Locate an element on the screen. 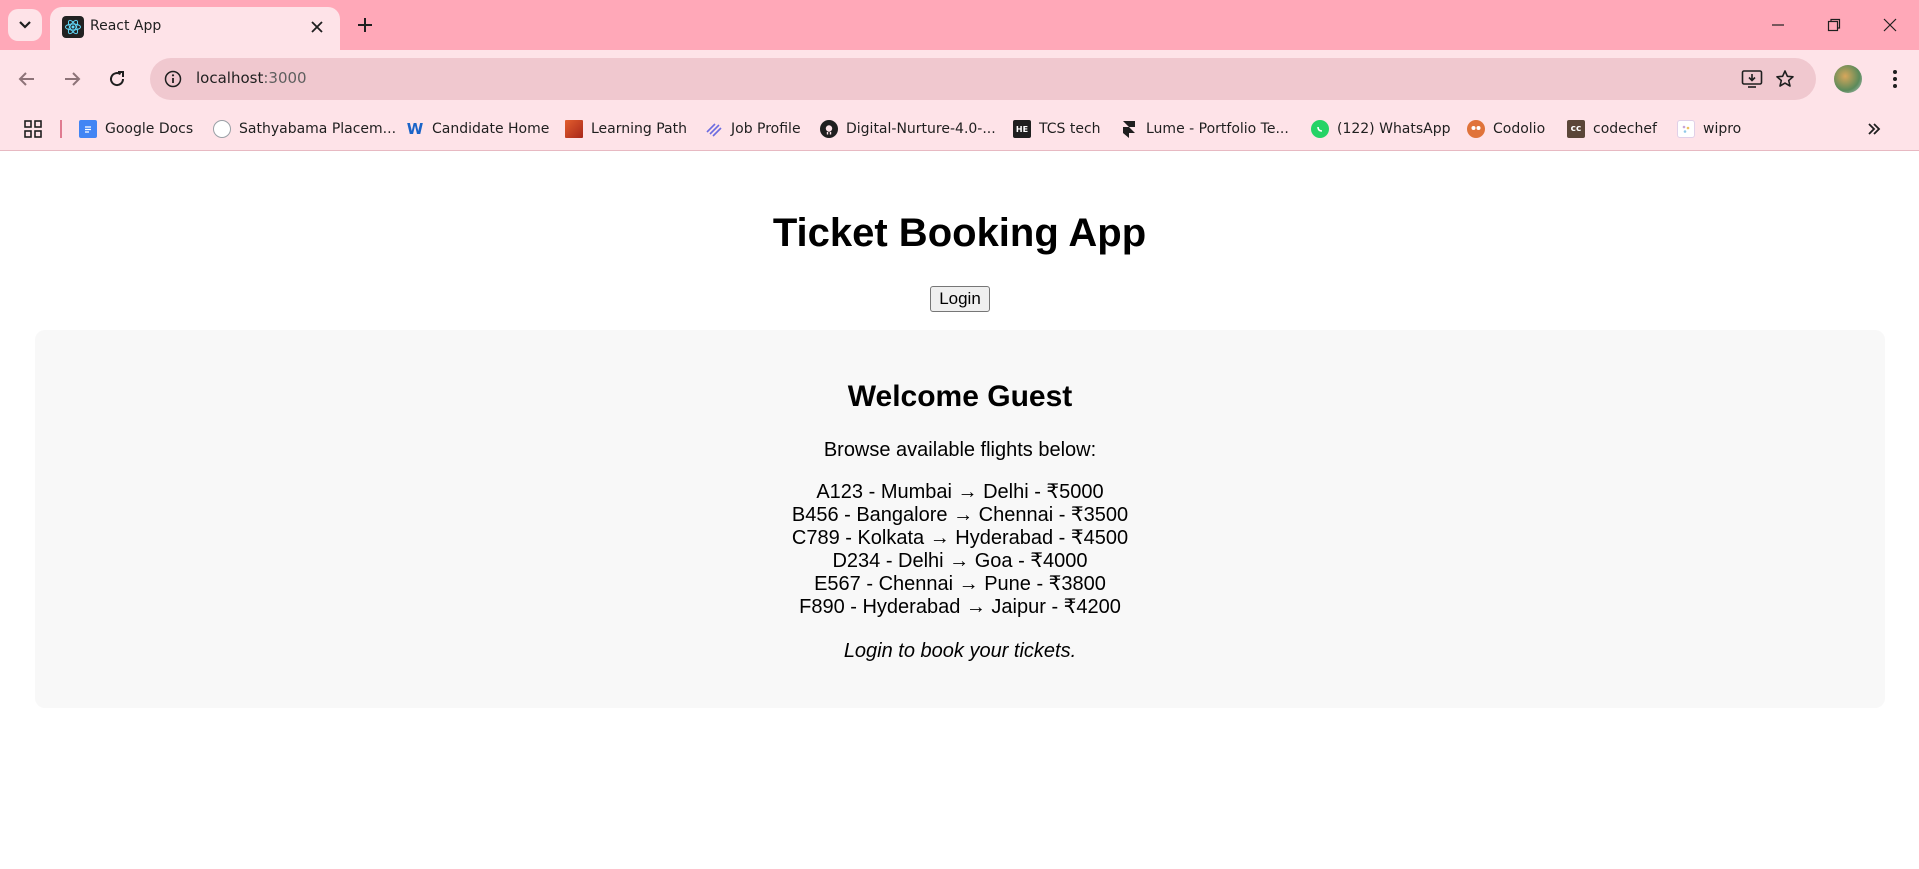 This screenshot has width=1919, height=869. google-docs-icon is located at coordinates (88, 129).